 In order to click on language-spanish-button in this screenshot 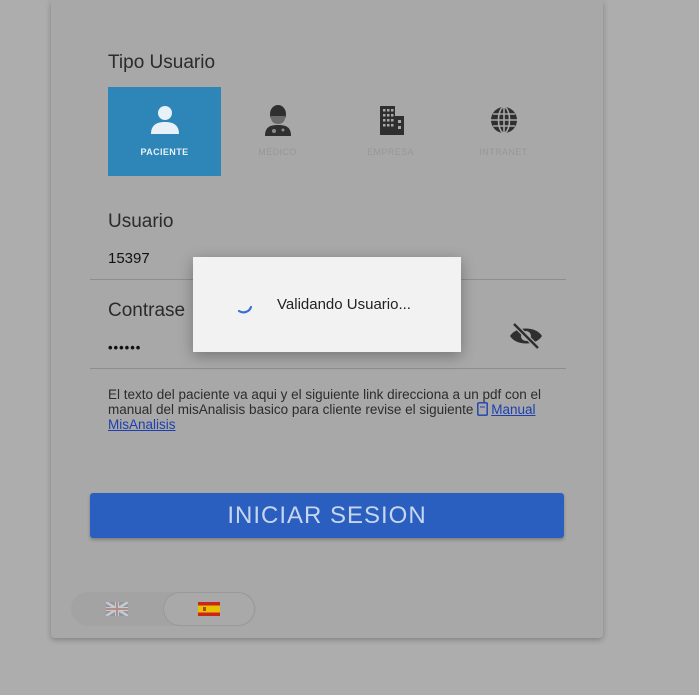, I will do `click(209, 609)`.